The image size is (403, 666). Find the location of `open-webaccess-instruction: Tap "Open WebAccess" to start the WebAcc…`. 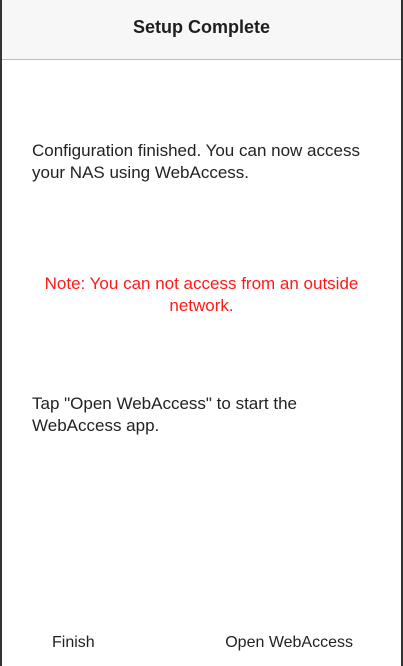

open-webaccess-instruction: Tap "Open WebAccess" to start the WebAcc… is located at coordinates (164, 414).